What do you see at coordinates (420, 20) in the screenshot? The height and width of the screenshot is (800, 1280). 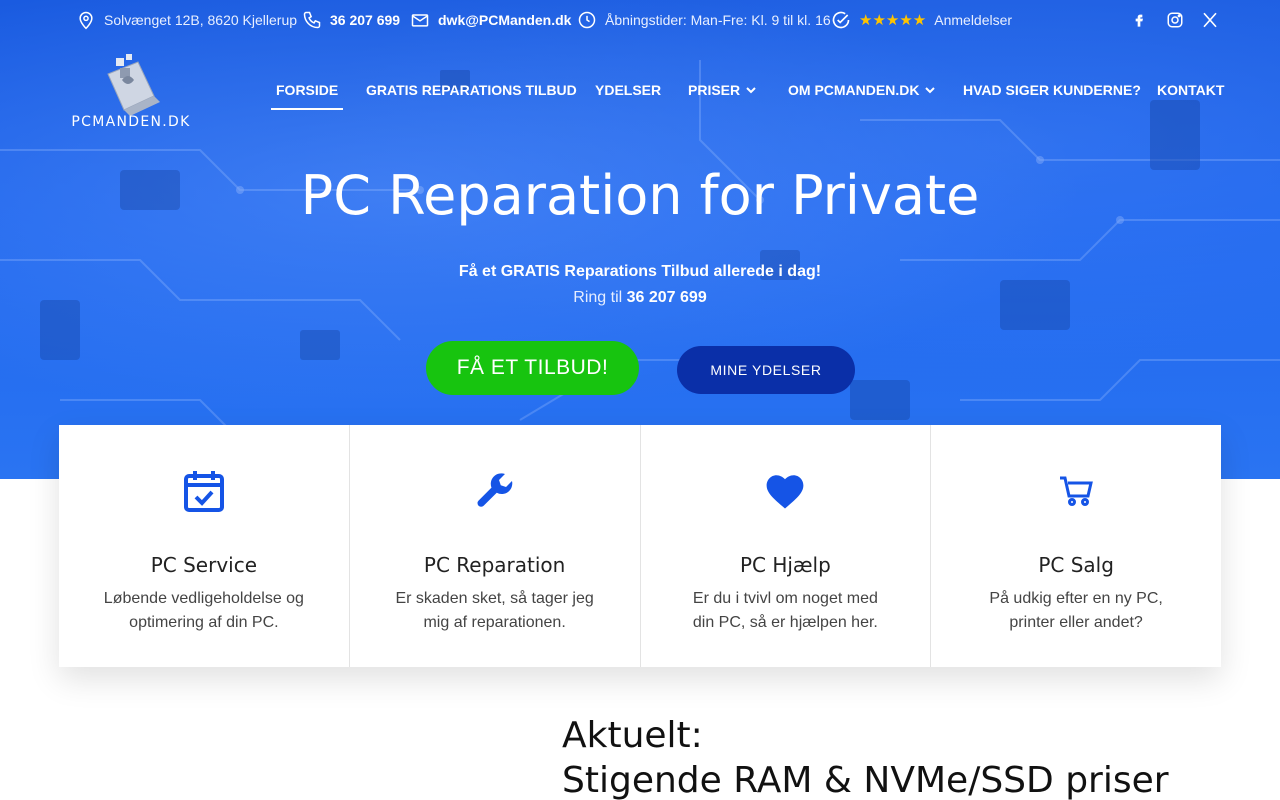 I see `mail-icon` at bounding box center [420, 20].